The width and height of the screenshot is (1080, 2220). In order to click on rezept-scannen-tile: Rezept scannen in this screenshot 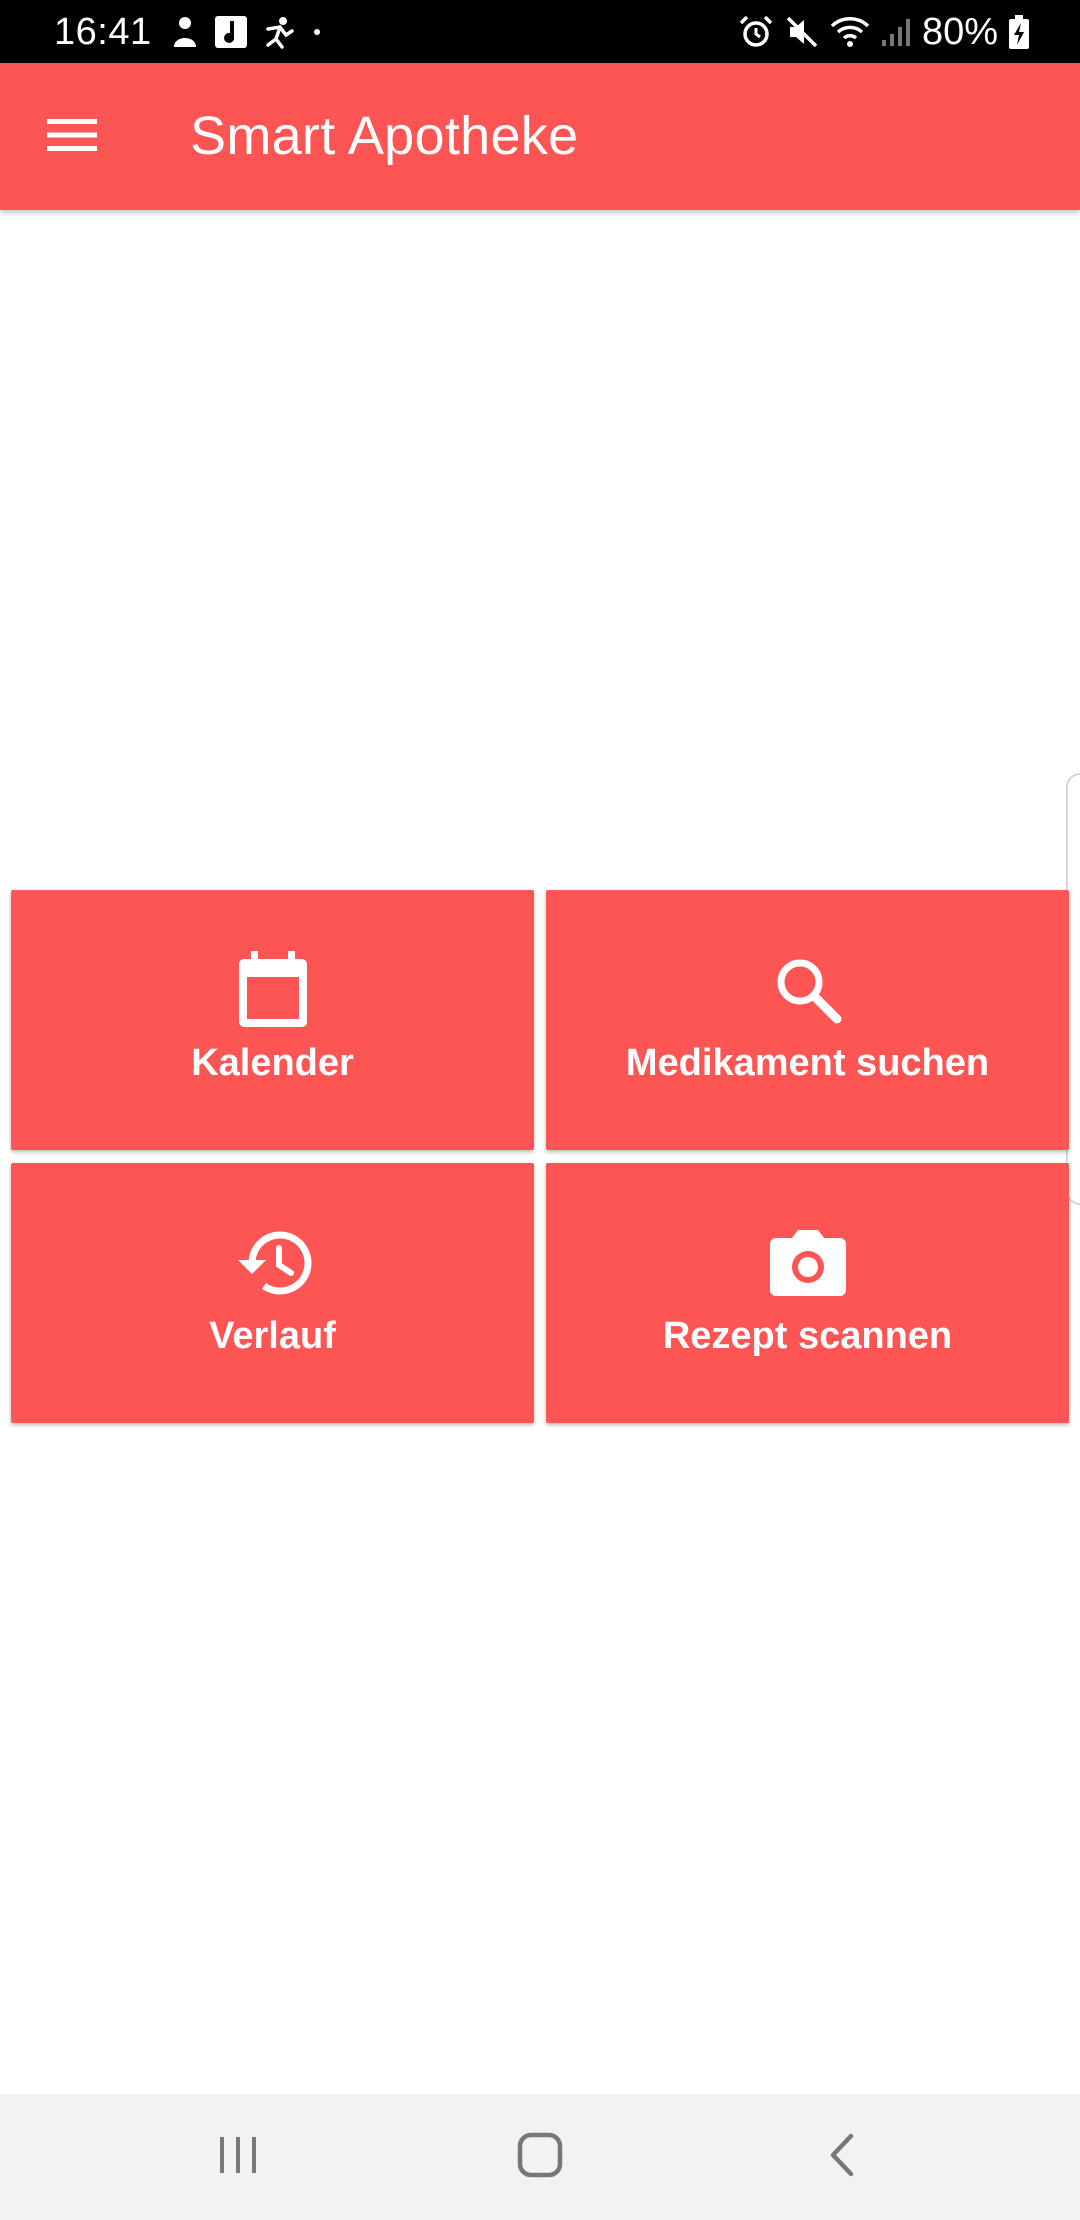, I will do `click(807, 1293)`.